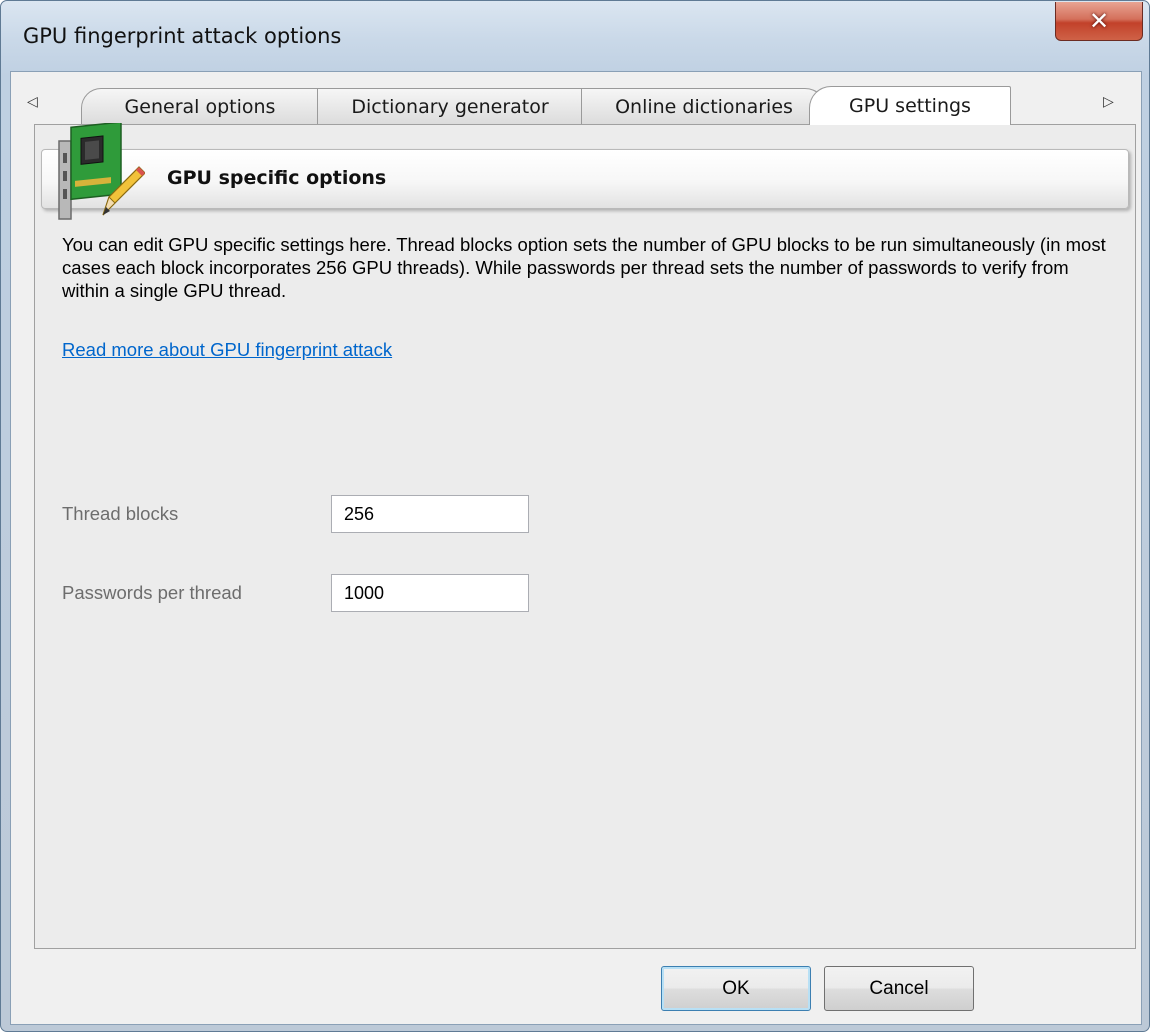  I want to click on cancel-button-label: Cancel, so click(899, 988).